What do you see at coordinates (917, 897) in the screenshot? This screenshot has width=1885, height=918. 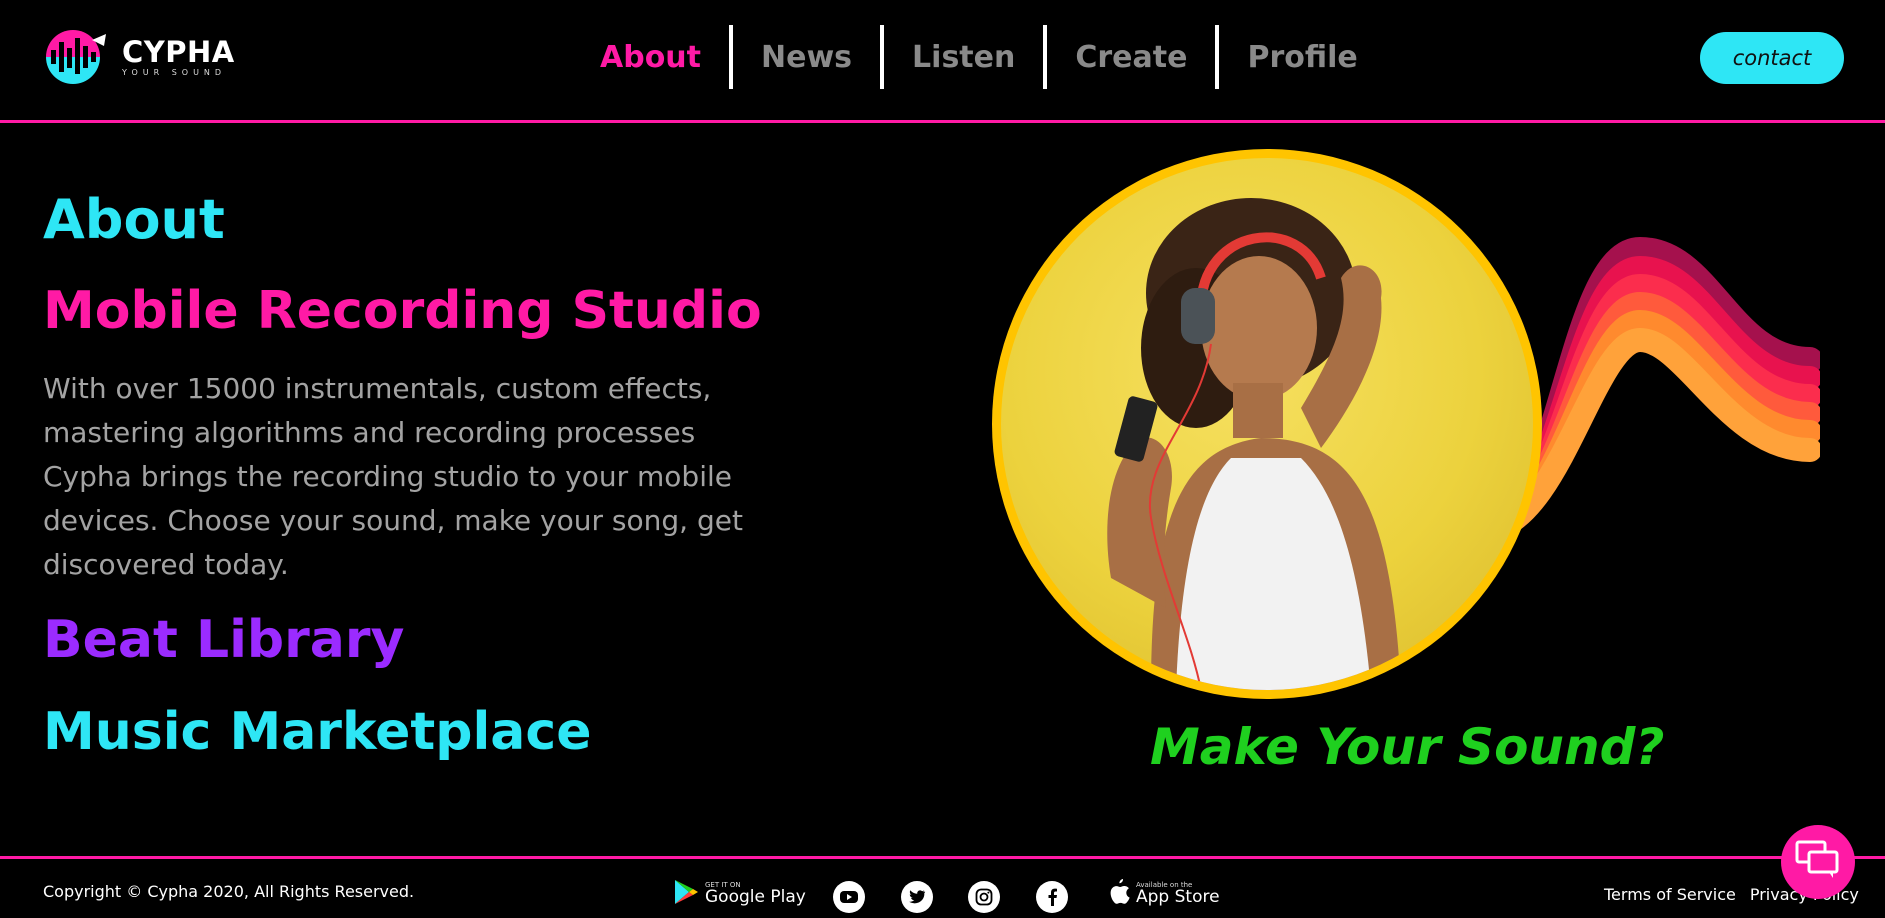 I see `twitter-icon` at bounding box center [917, 897].